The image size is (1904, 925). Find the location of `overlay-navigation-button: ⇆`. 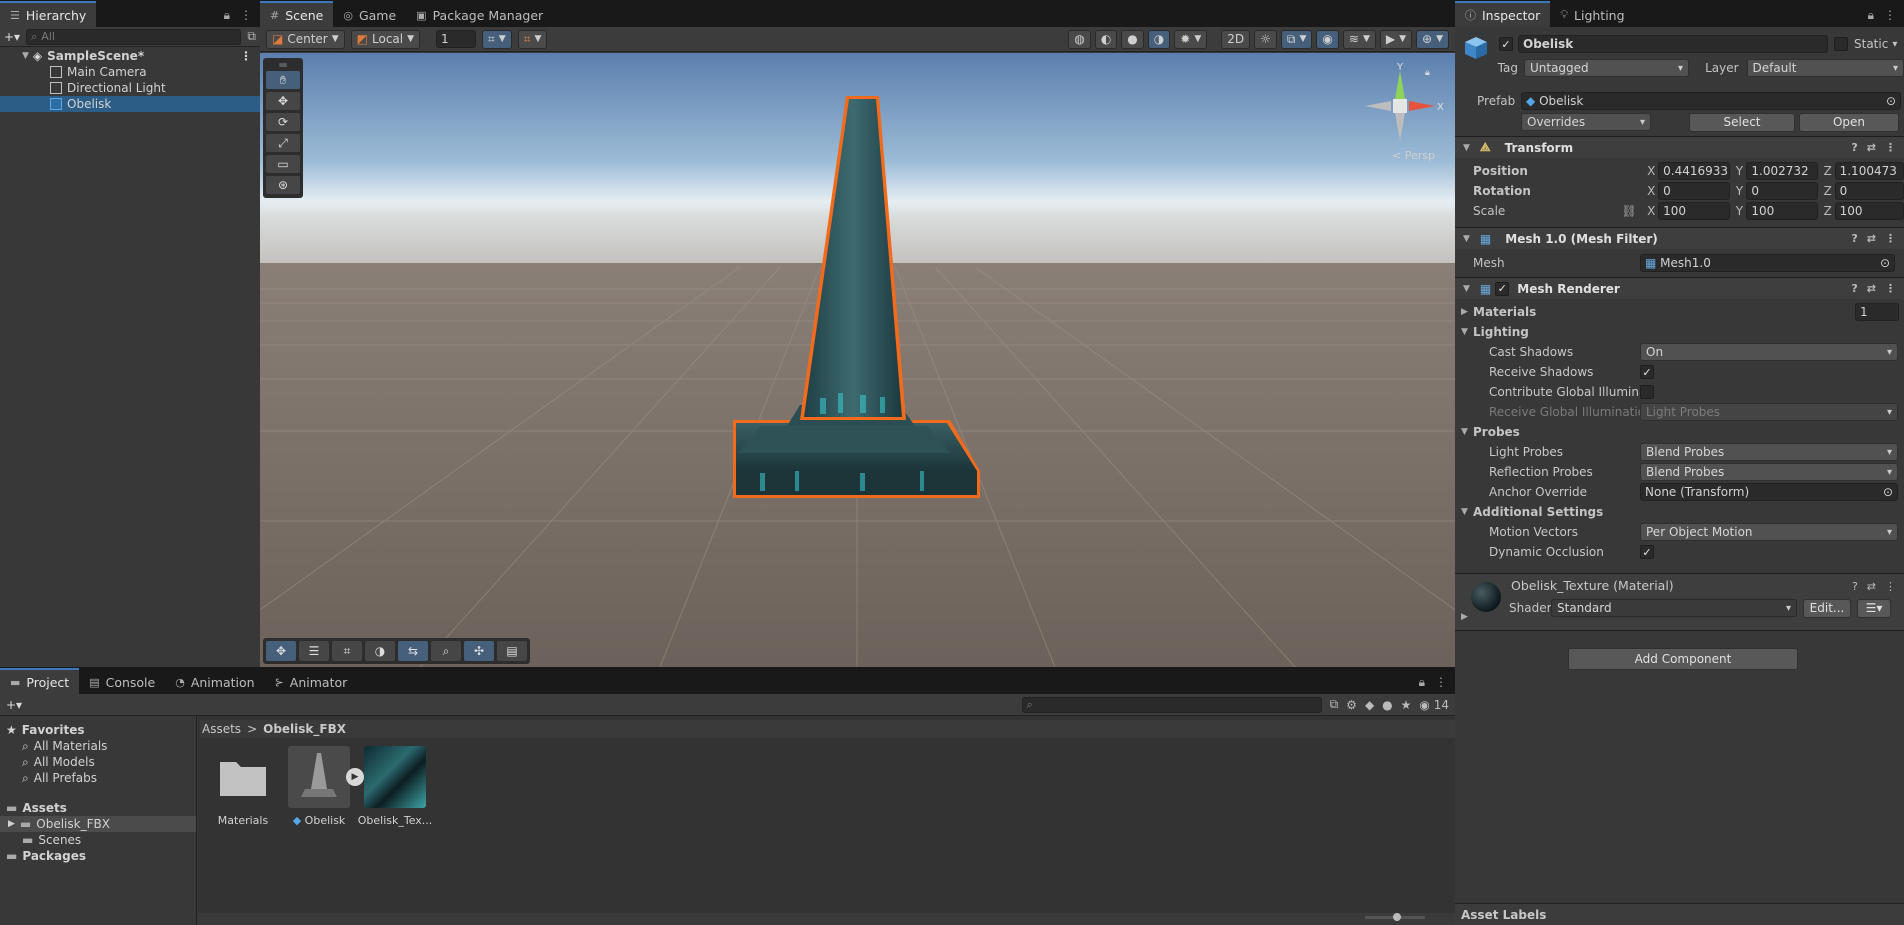

overlay-navigation-button: ⇆ is located at coordinates (413, 651).